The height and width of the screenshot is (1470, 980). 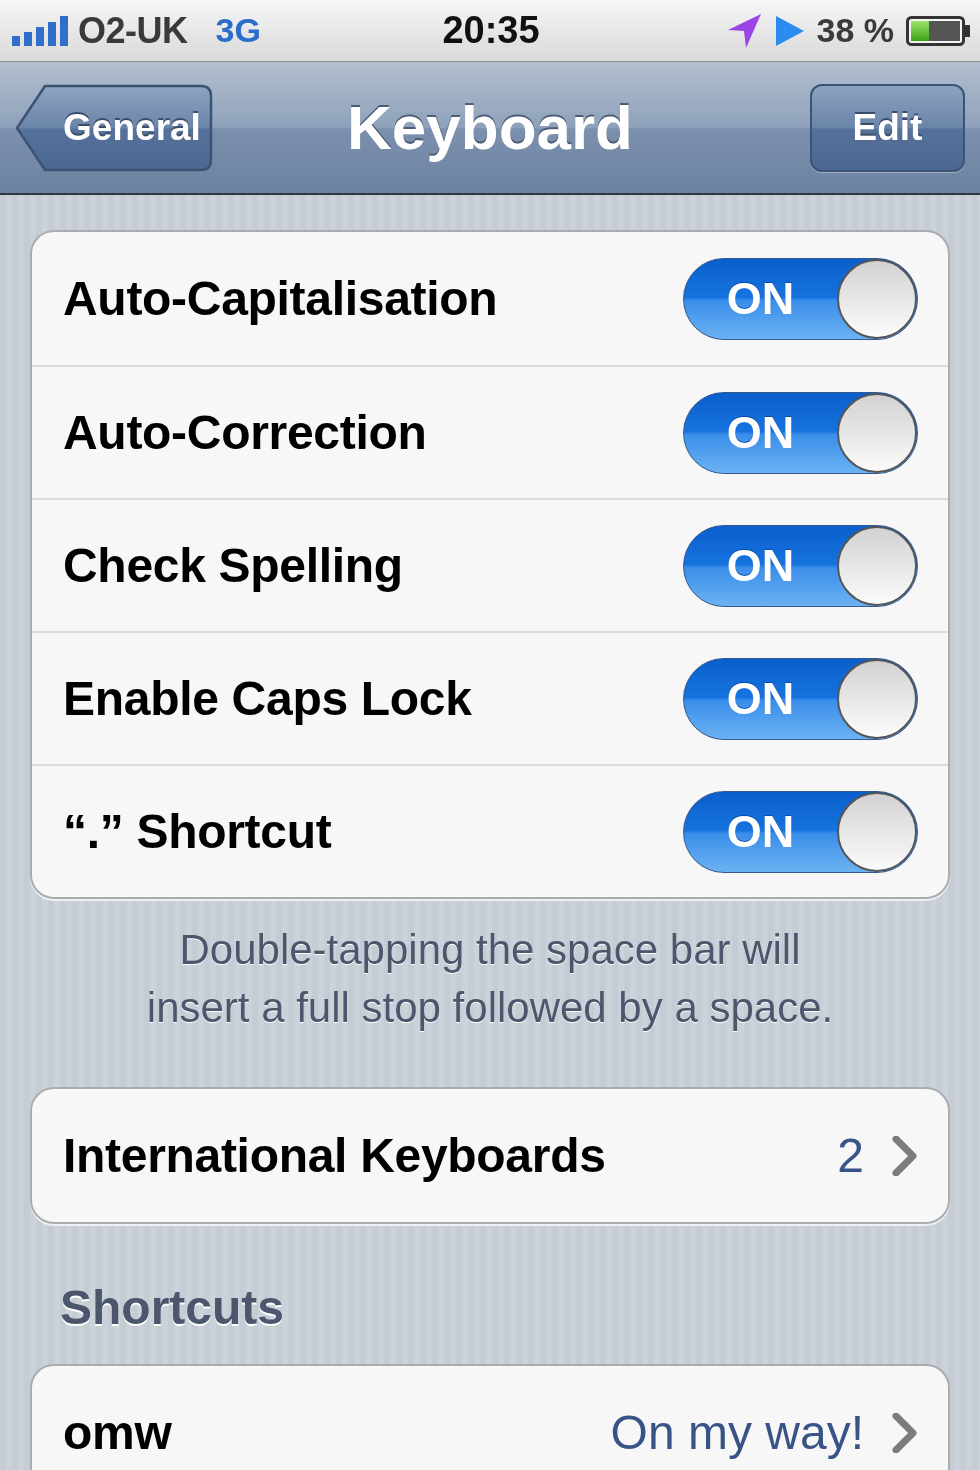 What do you see at coordinates (233, 565) in the screenshot?
I see `setting-label: Check Spelling` at bounding box center [233, 565].